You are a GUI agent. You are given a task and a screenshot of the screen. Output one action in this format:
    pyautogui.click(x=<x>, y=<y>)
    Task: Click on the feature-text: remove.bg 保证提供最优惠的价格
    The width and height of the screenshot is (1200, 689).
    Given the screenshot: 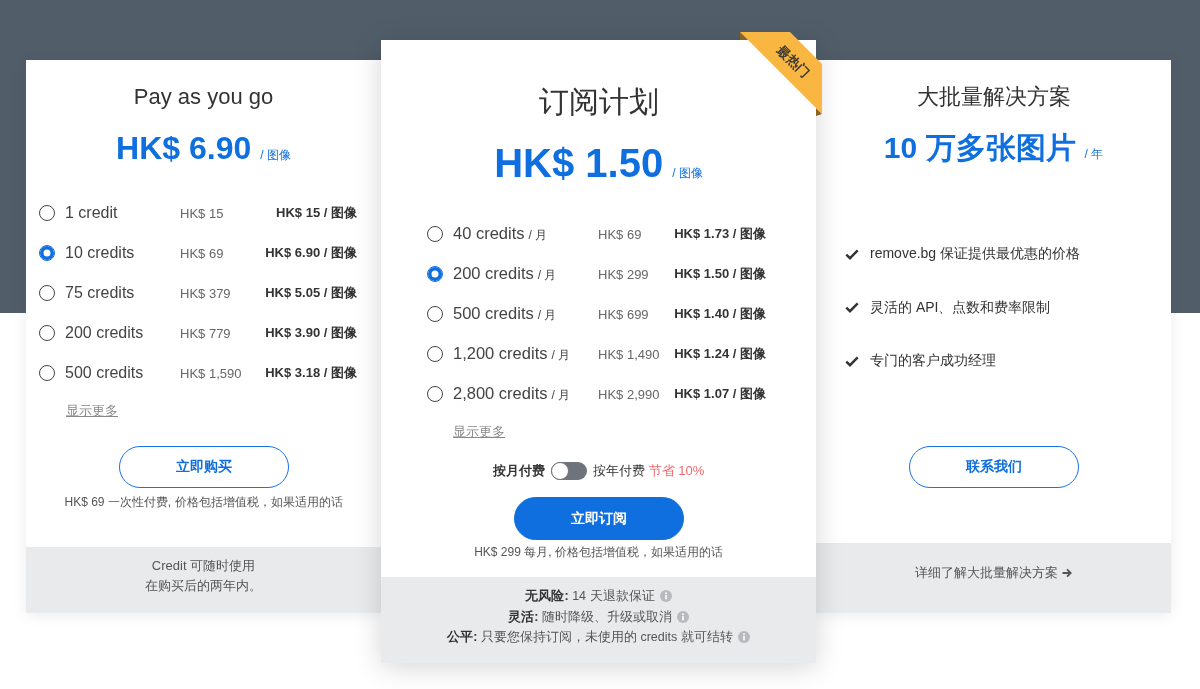 What is the action you would take?
    pyautogui.click(x=975, y=254)
    